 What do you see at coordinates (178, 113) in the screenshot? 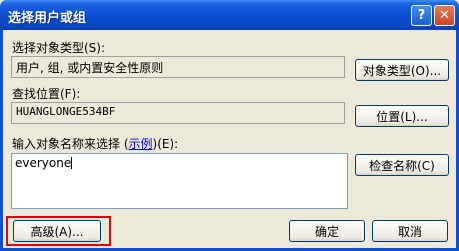
I see `location-field: HUANGLONGE534BF` at bounding box center [178, 113].